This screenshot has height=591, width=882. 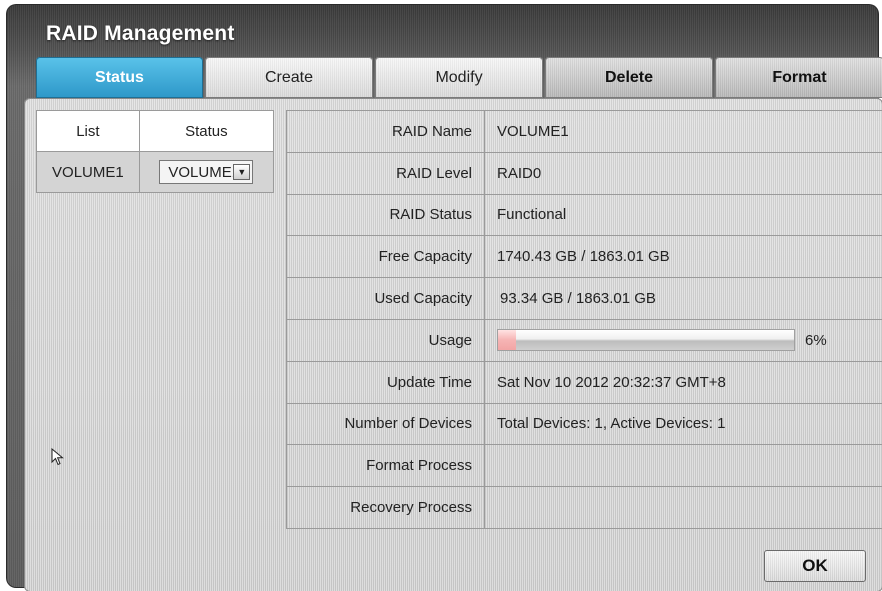 I want to click on chevron-down-icon: ▼, so click(x=242, y=172).